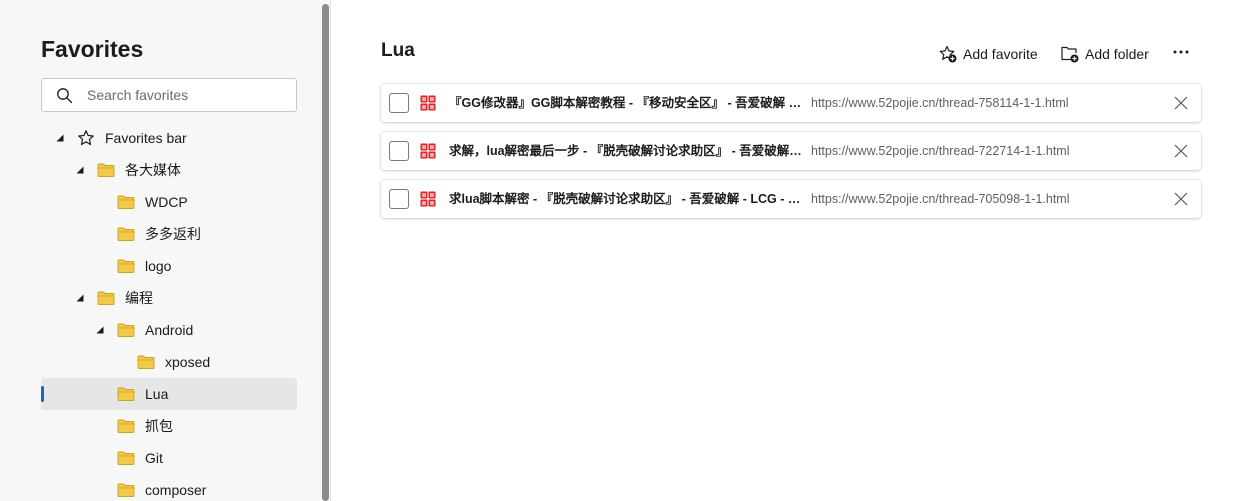 The image size is (1236, 501). What do you see at coordinates (1000, 54) in the screenshot?
I see `add-favorite-label: Add favorite` at bounding box center [1000, 54].